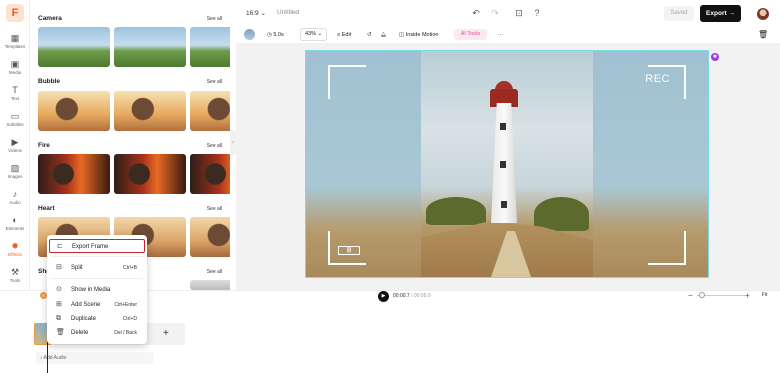 The image size is (780, 373). Describe the element at coordinates (476, 13) in the screenshot. I see `undo-icon: ↶` at that location.